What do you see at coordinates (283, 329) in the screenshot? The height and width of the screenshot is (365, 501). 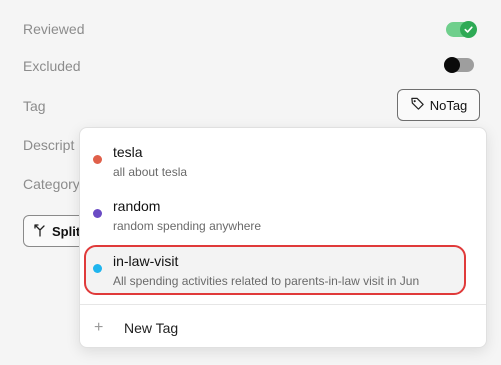 I see `new-tag-button: + New Tag` at bounding box center [283, 329].